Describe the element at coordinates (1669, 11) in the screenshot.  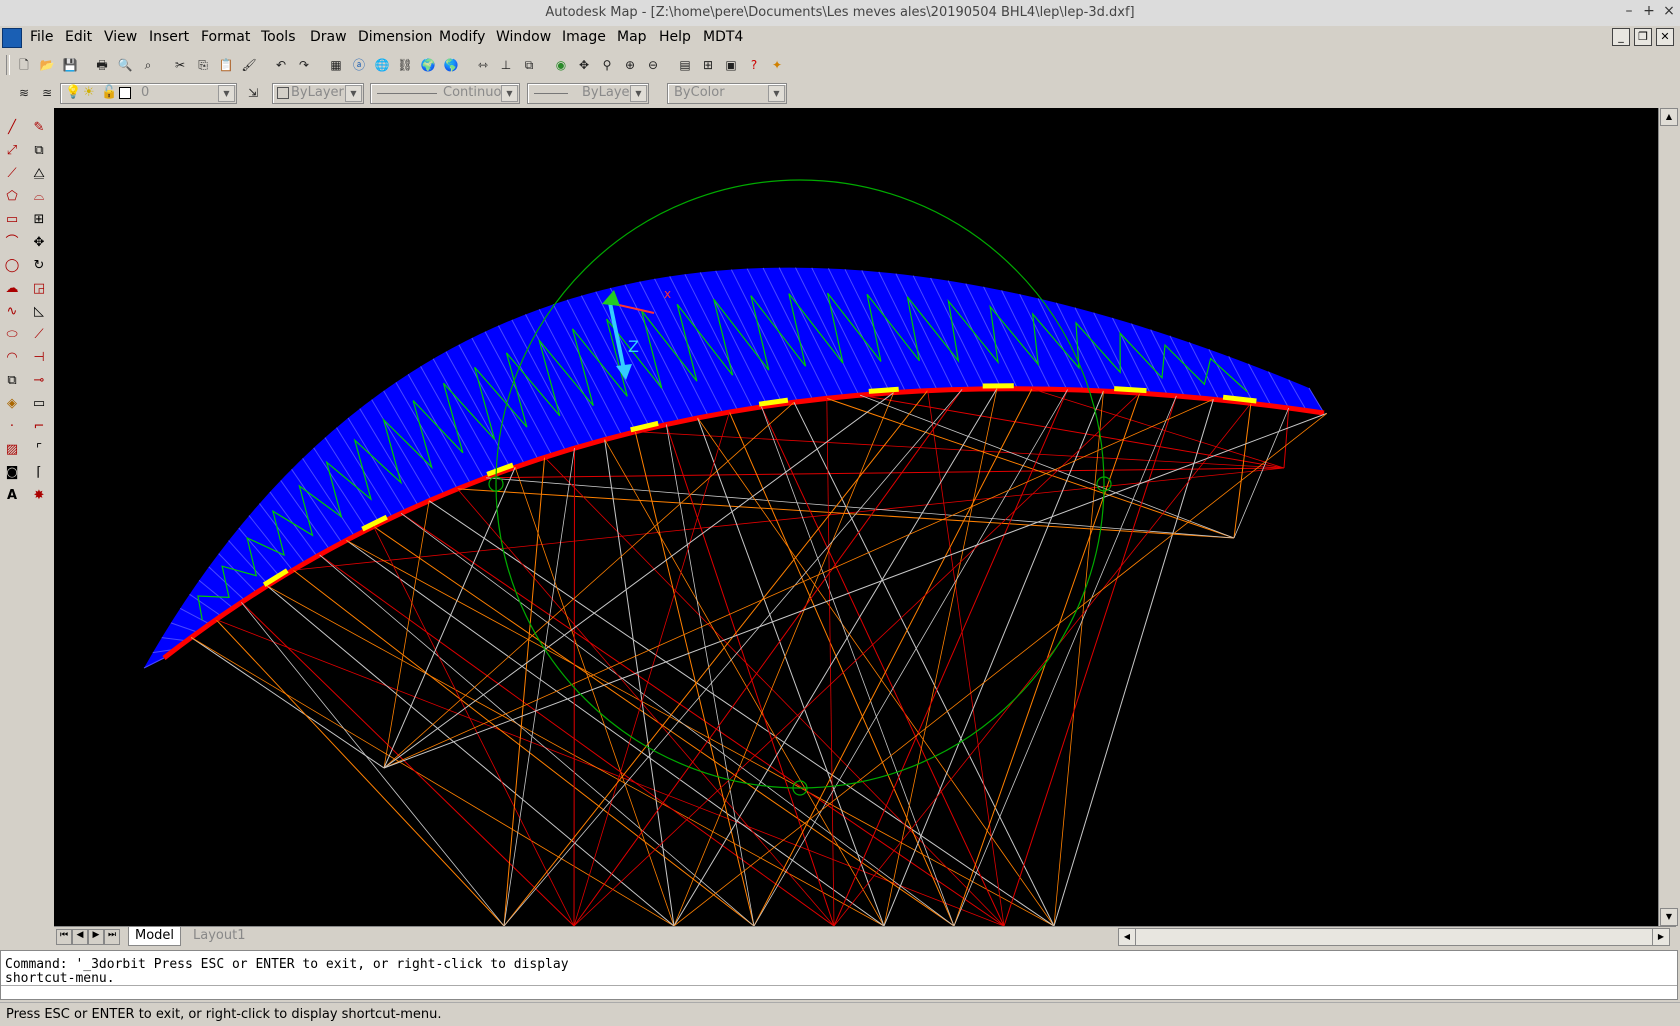
I see `close-button: ×` at that location.